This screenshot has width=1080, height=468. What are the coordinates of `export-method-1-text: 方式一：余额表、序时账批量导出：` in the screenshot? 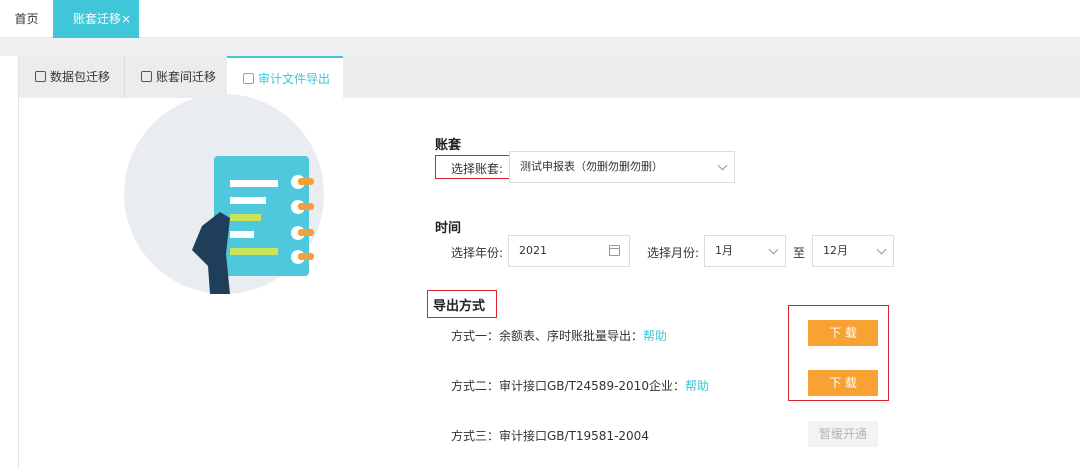 It's located at (547, 336).